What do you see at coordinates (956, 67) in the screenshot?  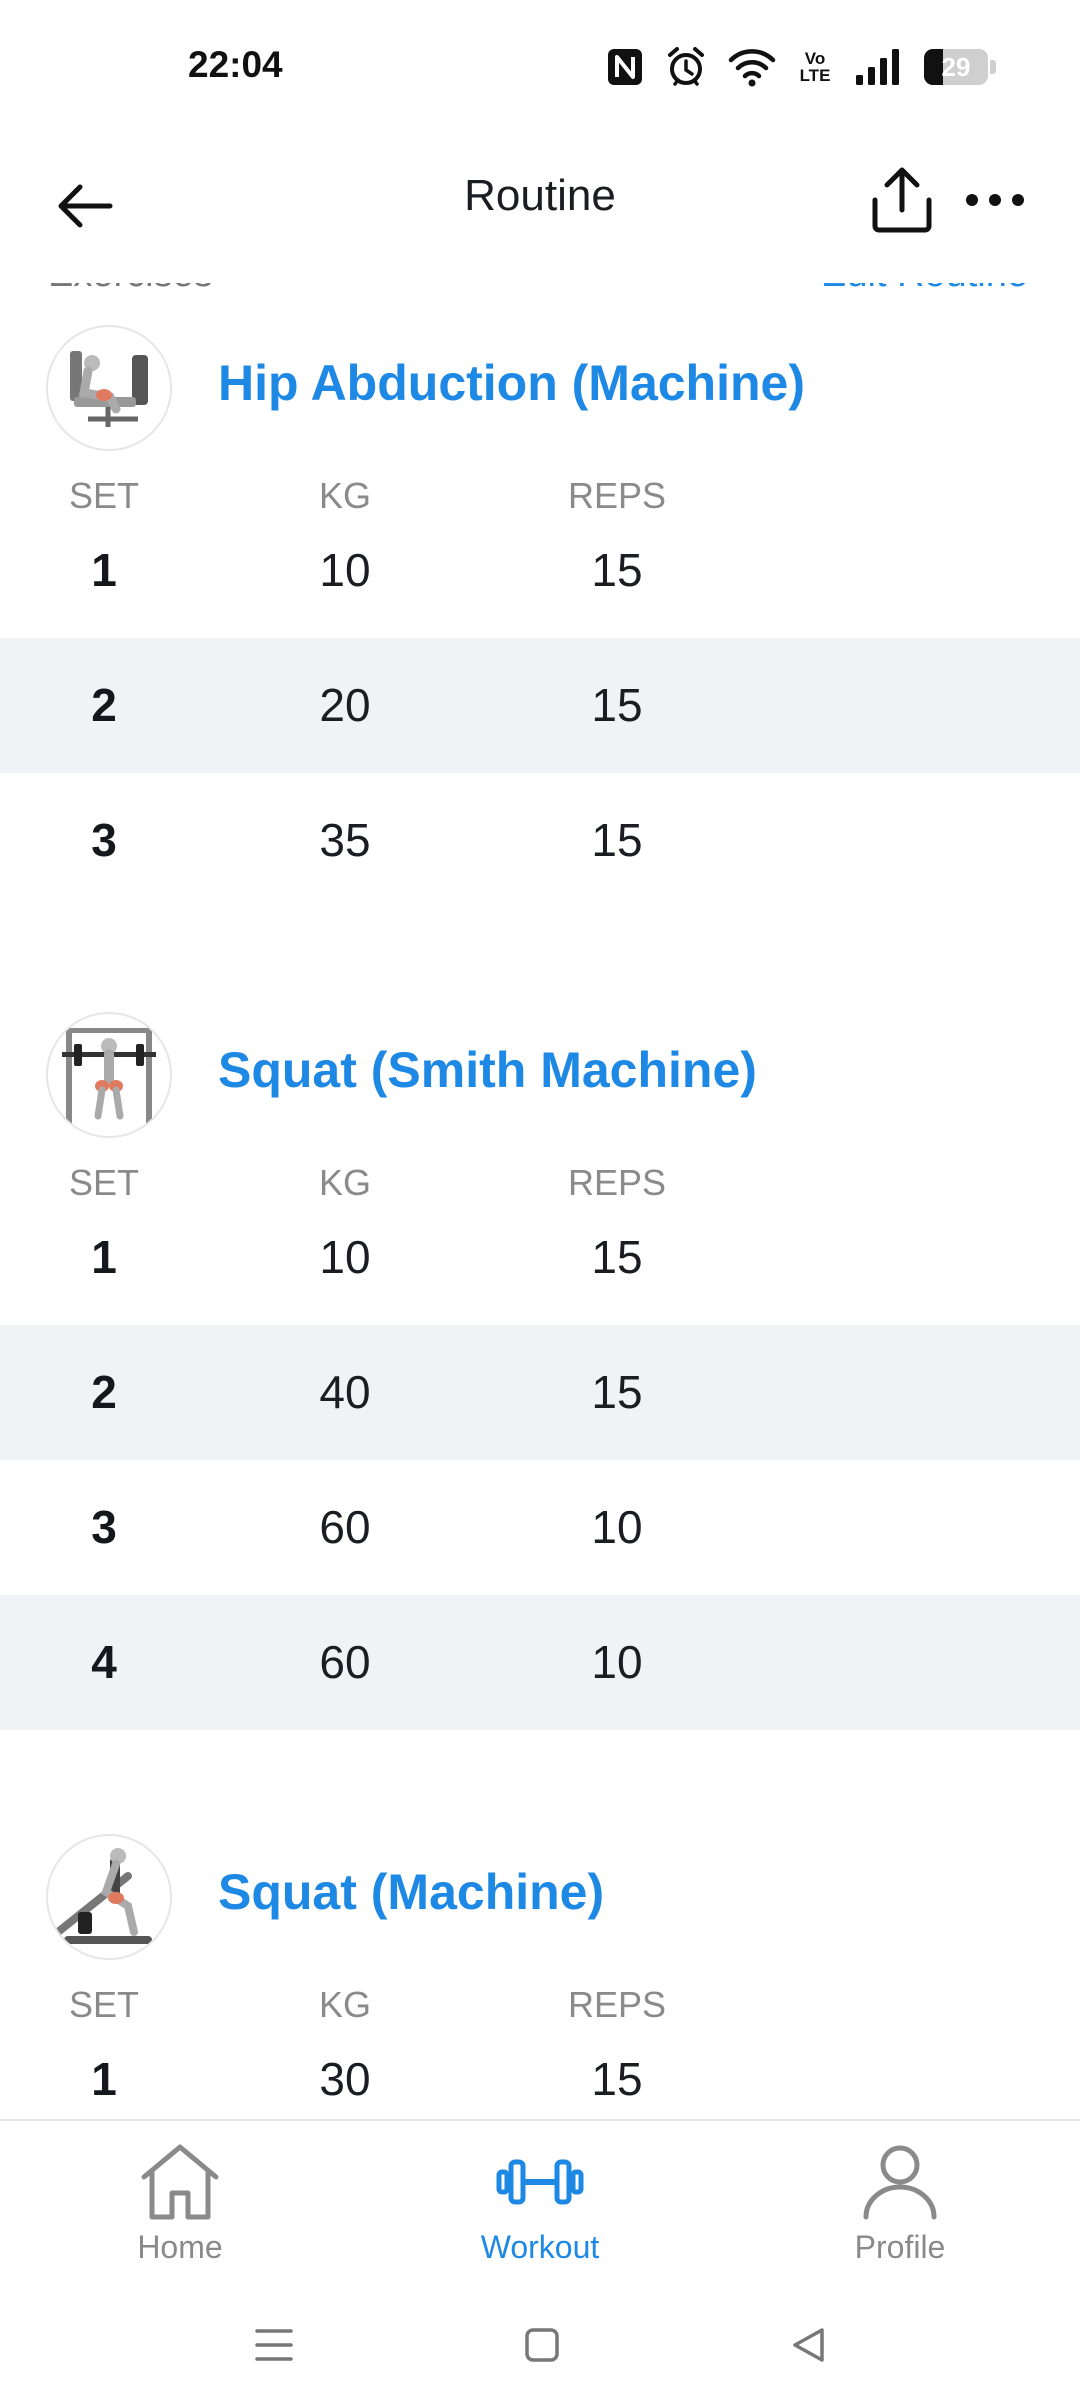 I see `battery-level: 29` at bounding box center [956, 67].